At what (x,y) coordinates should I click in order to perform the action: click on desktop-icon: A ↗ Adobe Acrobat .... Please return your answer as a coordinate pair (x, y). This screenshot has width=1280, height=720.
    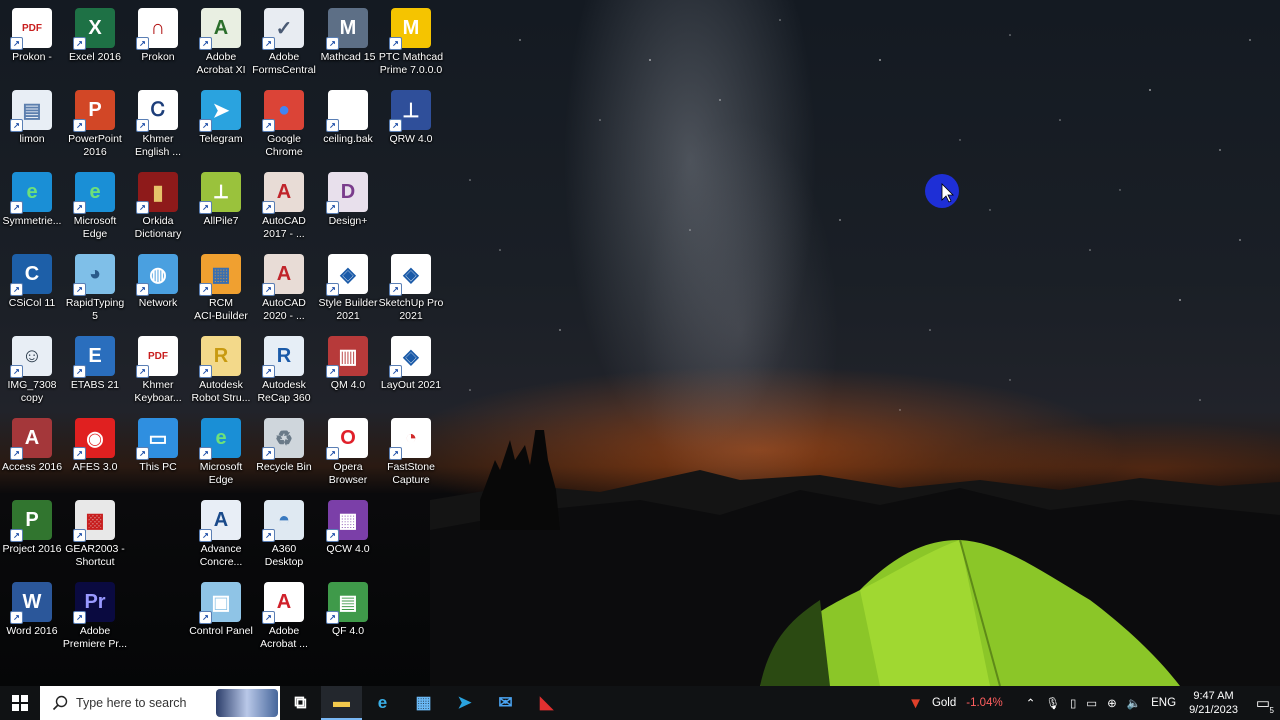
    Looking at the image, I should click on (284, 618).